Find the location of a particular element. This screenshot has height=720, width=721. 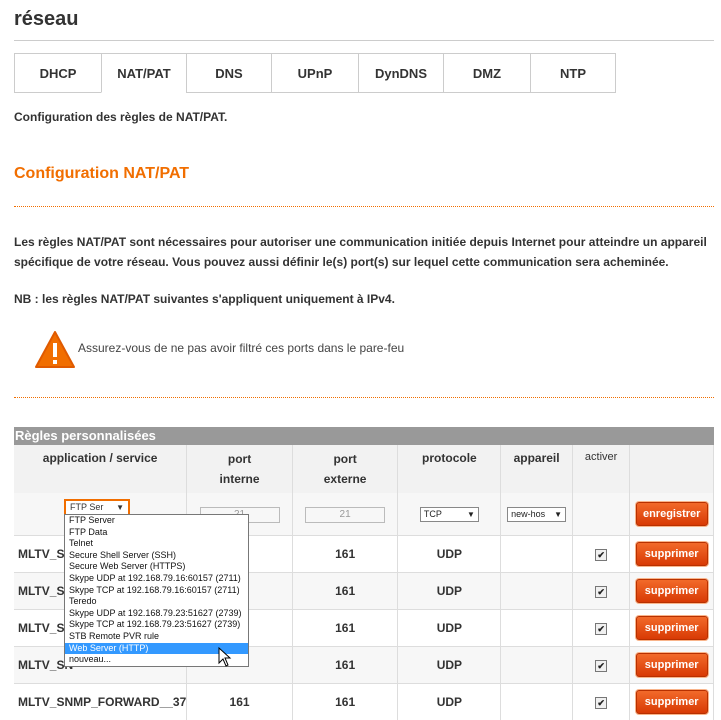

header-port-externe: port externe is located at coordinates (345, 469).